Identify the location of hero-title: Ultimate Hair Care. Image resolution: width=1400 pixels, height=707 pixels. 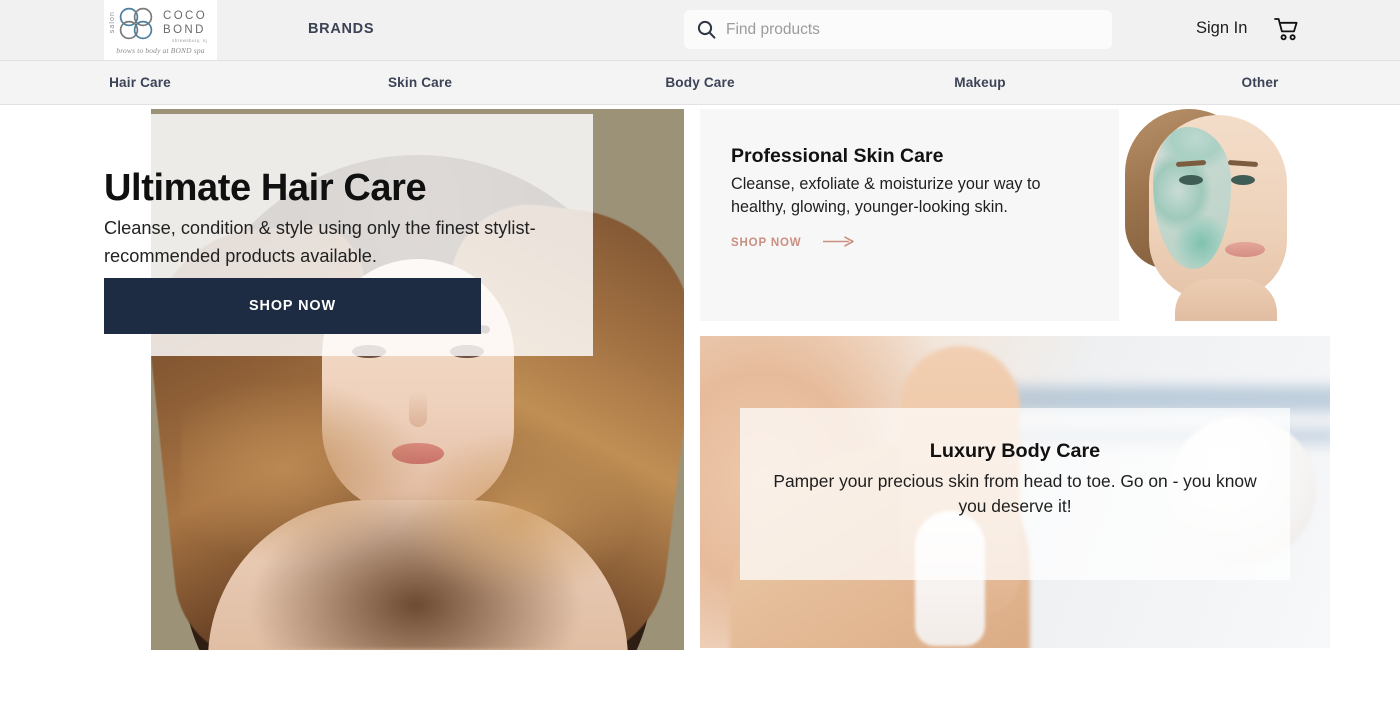
(265, 188).